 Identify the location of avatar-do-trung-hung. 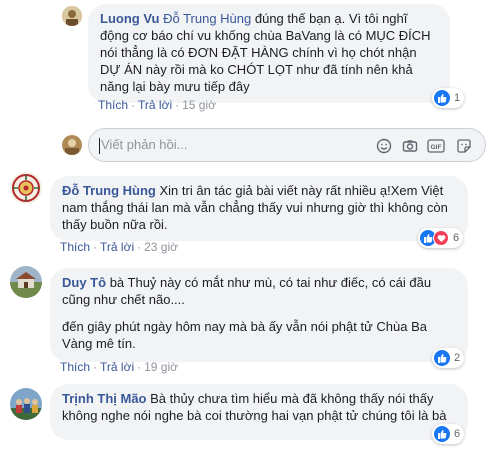
(26, 188).